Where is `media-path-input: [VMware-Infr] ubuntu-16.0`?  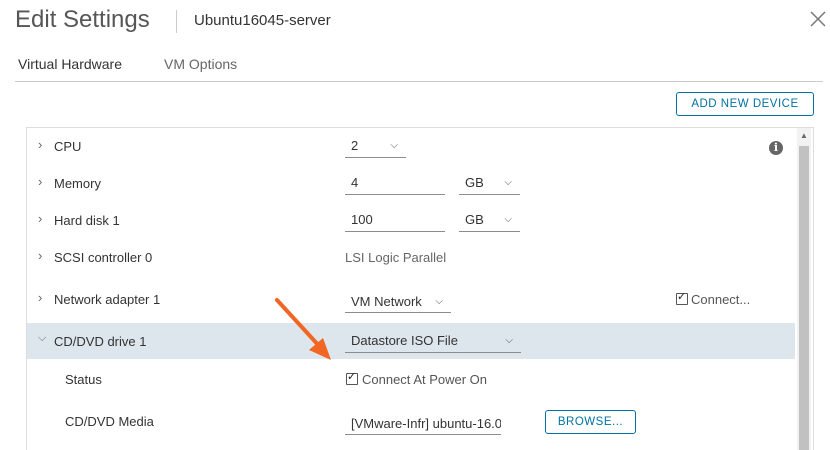
media-path-input: [VMware-Infr] ubuntu-16.0 is located at coordinates (423, 423).